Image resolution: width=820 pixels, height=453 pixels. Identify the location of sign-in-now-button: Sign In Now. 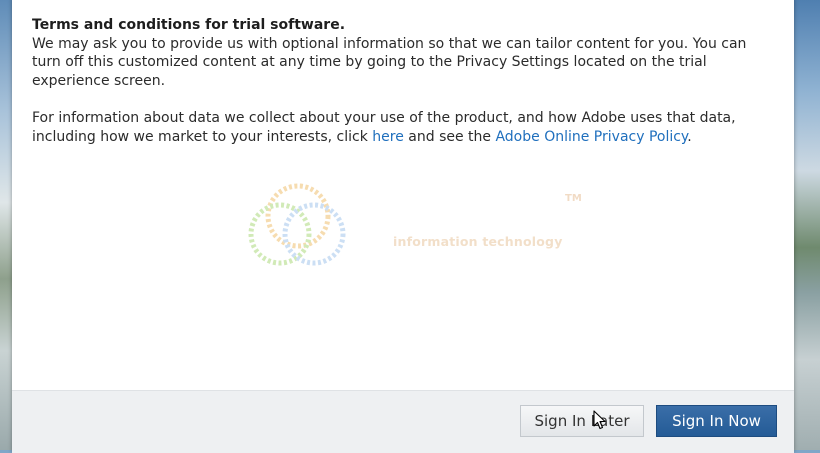
(716, 421).